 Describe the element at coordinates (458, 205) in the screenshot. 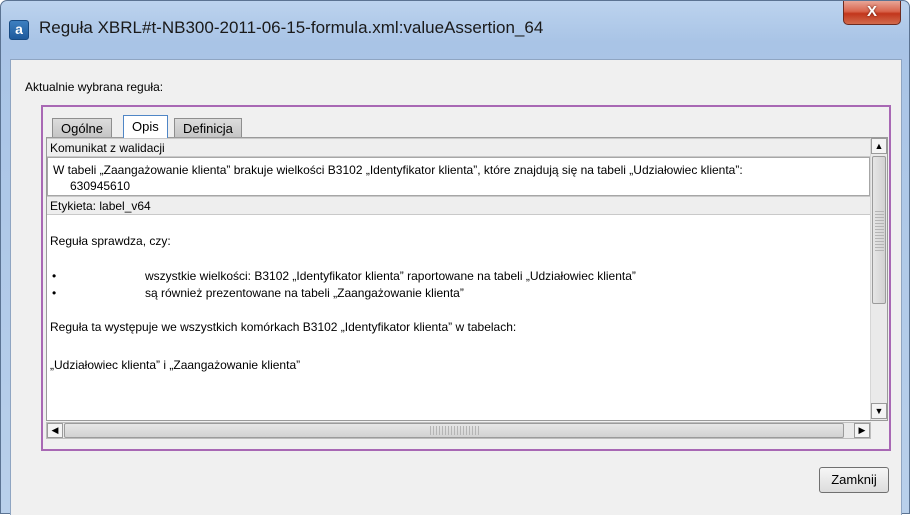

I see `label-header: Etykieta: label_v64` at that location.